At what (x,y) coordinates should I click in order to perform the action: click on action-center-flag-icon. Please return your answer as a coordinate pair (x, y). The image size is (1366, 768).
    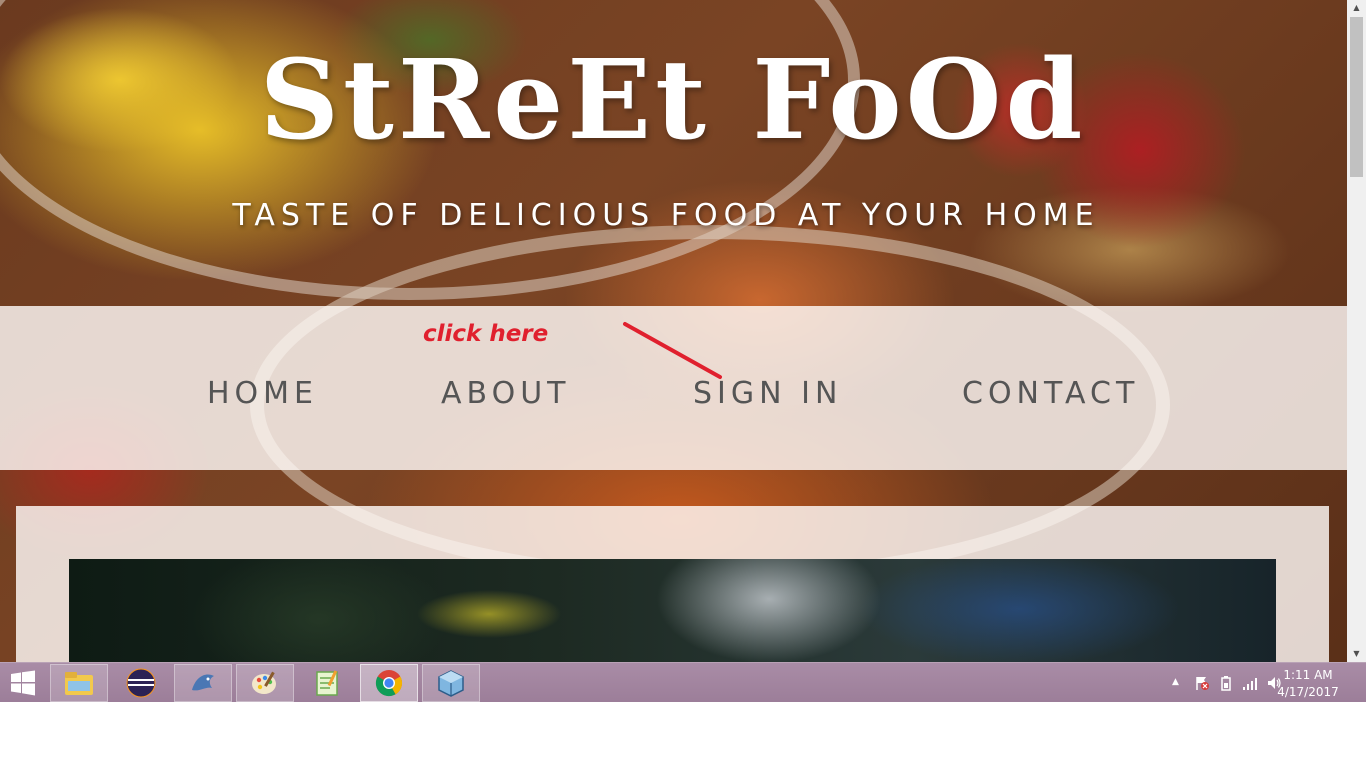
    Looking at the image, I should click on (1202, 685).